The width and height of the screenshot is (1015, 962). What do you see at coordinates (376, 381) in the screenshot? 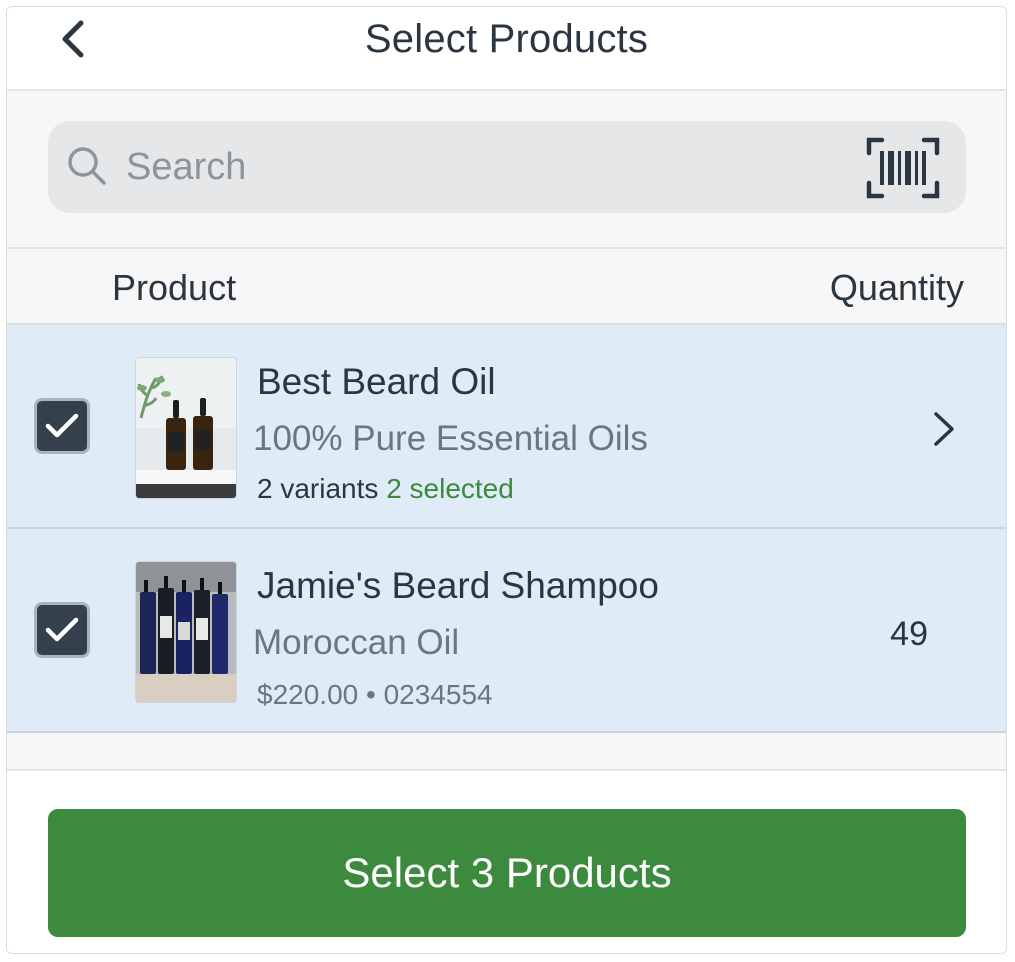
I see `product-name: Best Beard Oil` at bounding box center [376, 381].